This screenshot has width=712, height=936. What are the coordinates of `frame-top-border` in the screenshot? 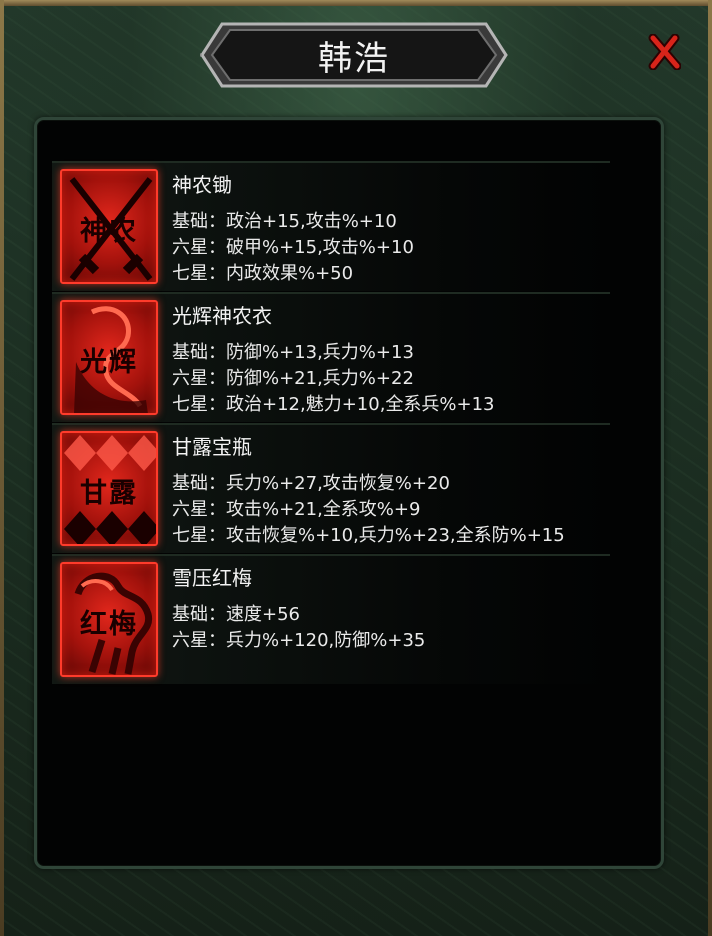 It's located at (356, 3).